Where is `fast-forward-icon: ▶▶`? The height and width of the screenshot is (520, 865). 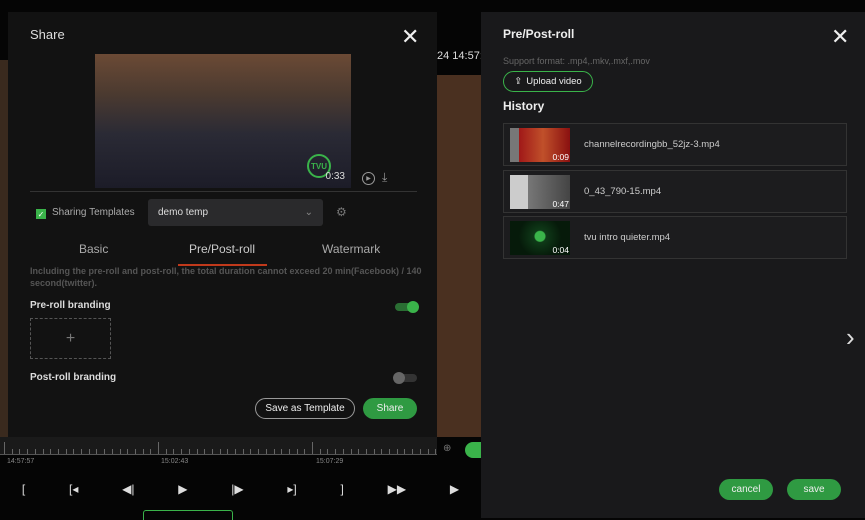
fast-forward-icon: ▶▶ is located at coordinates (397, 489).